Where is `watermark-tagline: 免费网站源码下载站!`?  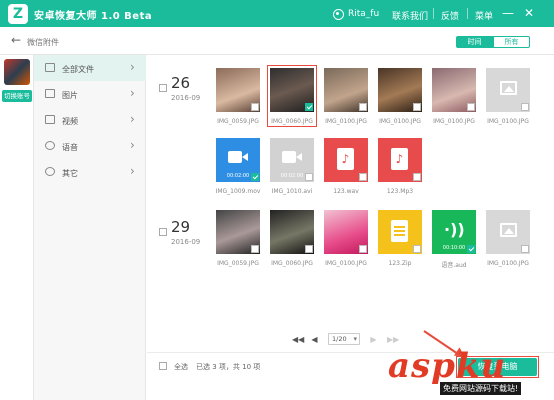
watermark-tagline: 免费网站源码下载站! is located at coordinates (481, 388).